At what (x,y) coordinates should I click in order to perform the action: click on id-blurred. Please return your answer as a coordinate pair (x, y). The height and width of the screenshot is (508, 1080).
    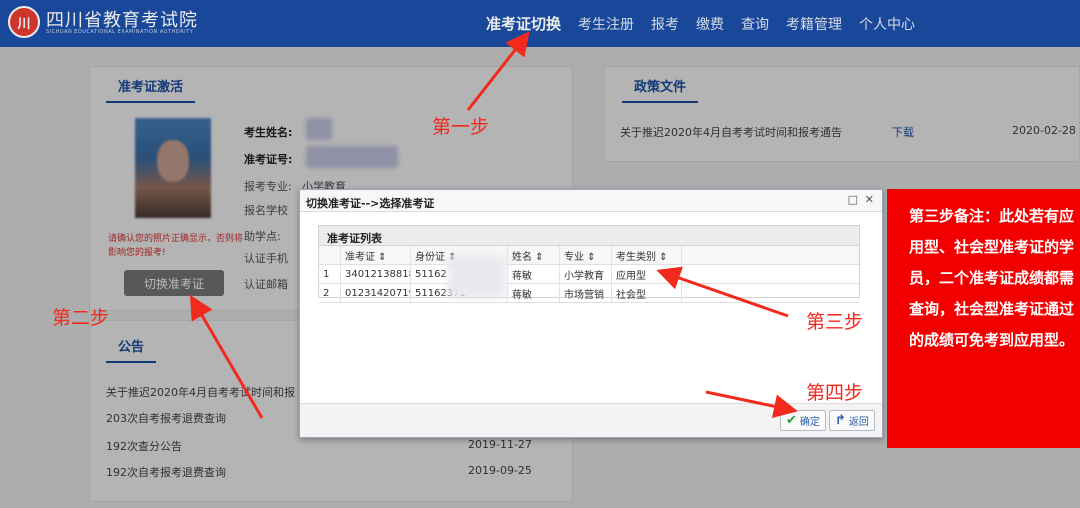
    Looking at the image, I should click on (477, 277).